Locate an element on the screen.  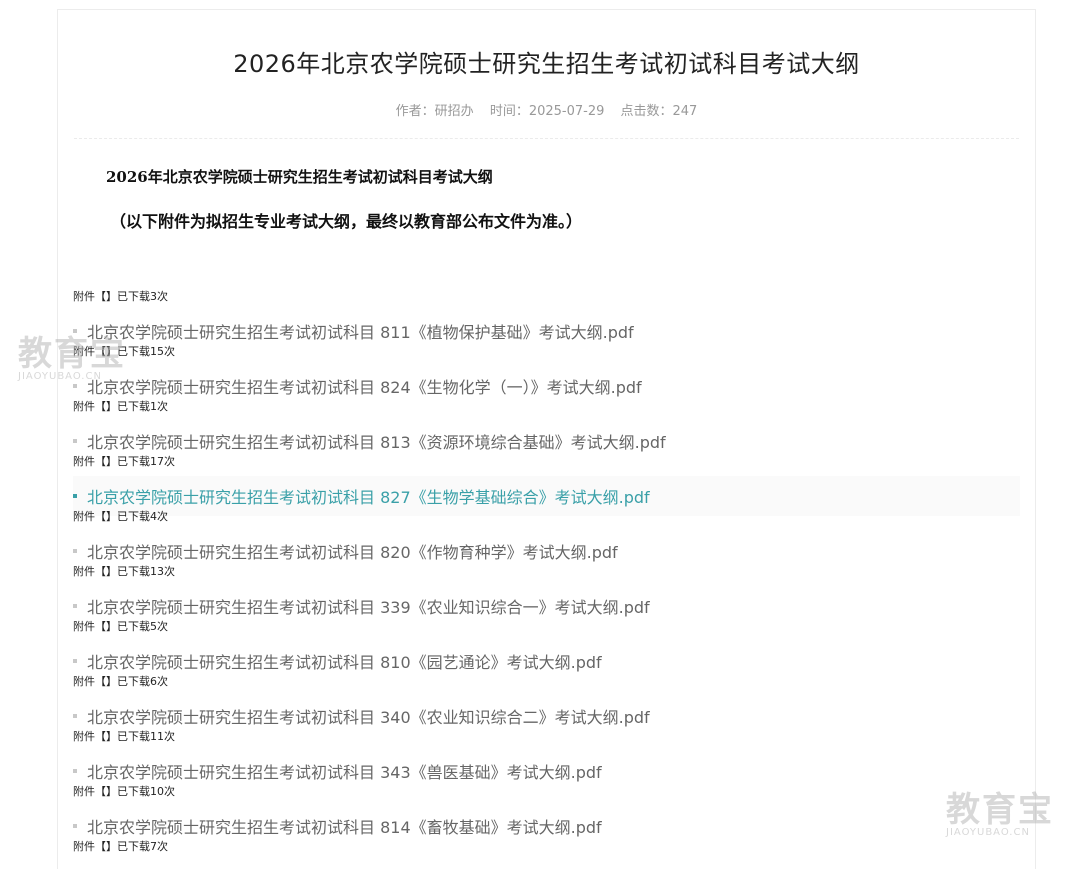
download-count-note: 附件【】已下载11次 is located at coordinates (124, 736).